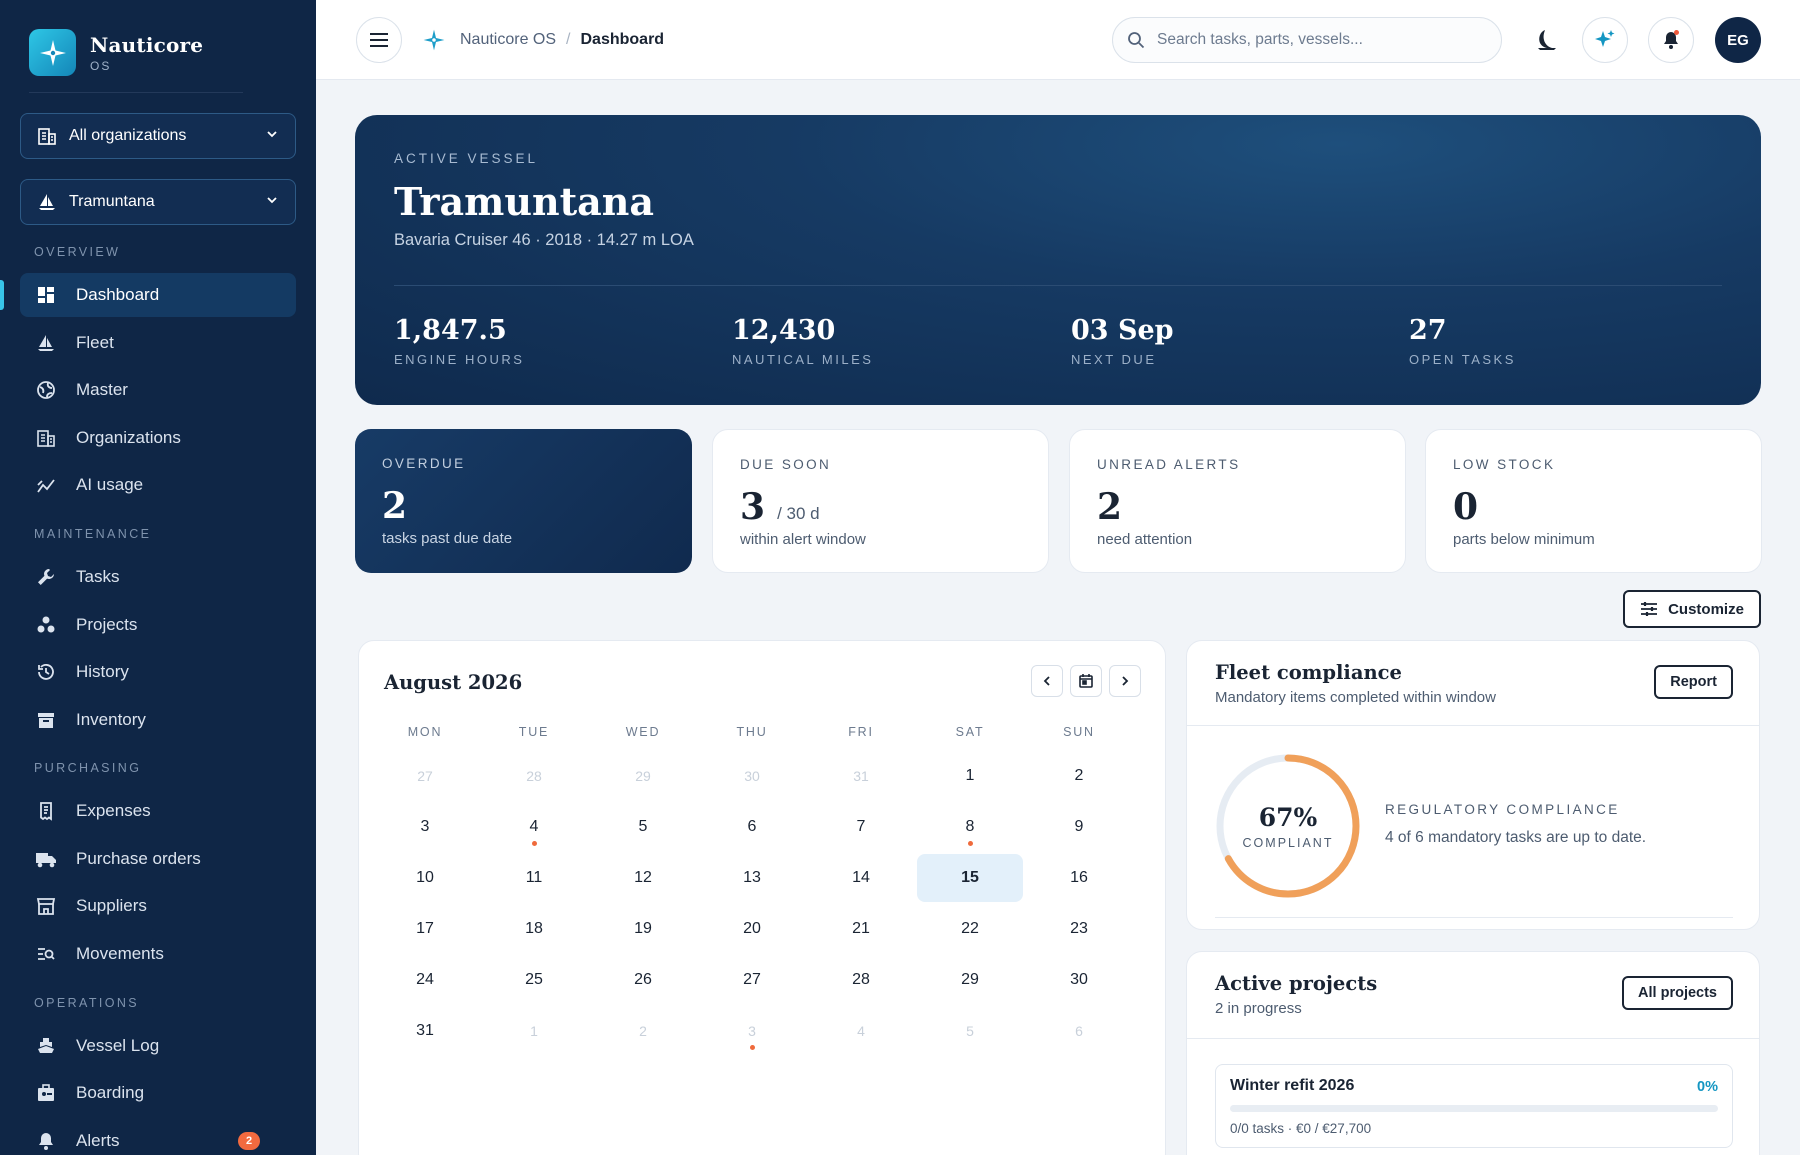  What do you see at coordinates (158, 390) in the screenshot?
I see `sidebar-item-master: Master` at bounding box center [158, 390].